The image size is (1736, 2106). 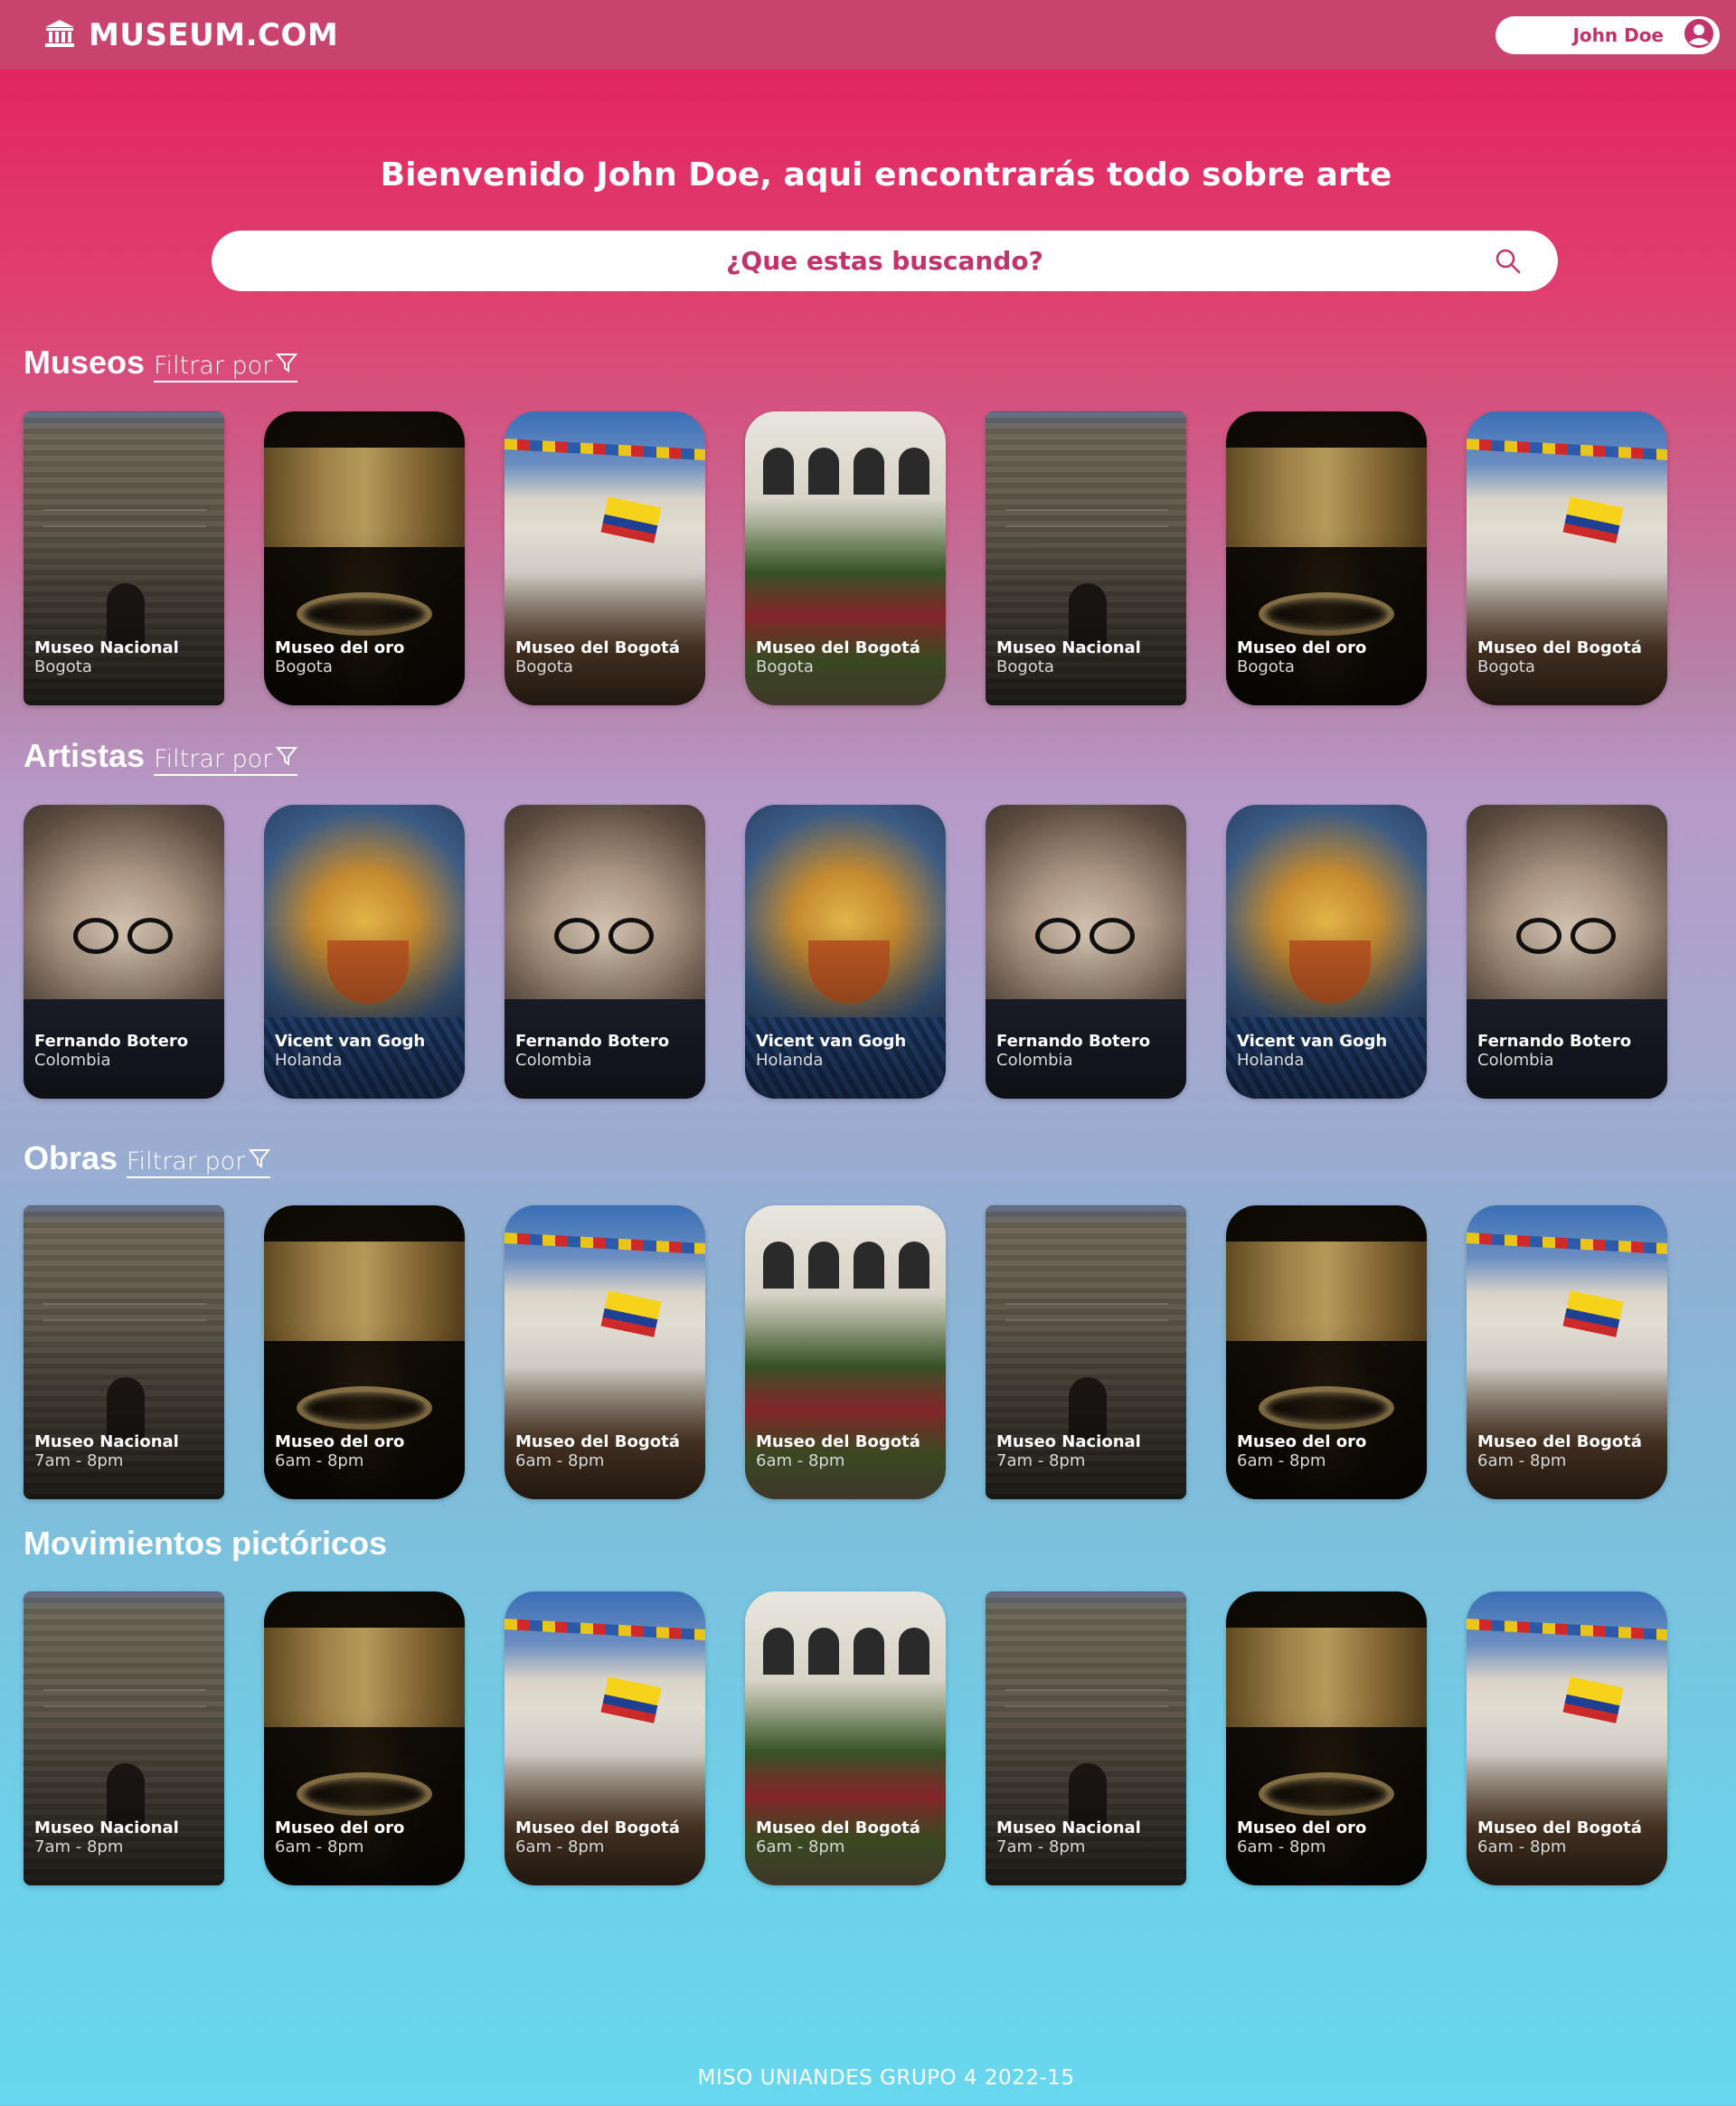 What do you see at coordinates (1618, 35) in the screenshot?
I see `user-name: John Doe` at bounding box center [1618, 35].